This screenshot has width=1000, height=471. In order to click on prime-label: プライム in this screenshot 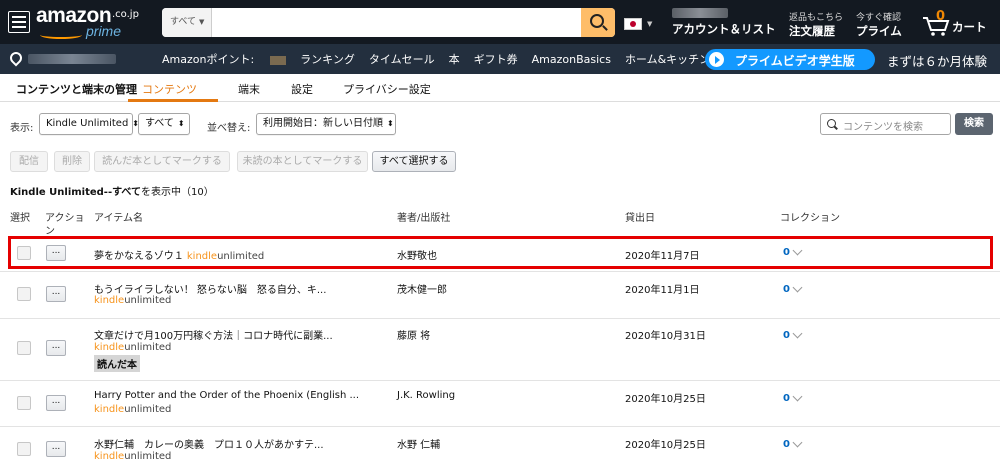, I will do `click(879, 31)`.